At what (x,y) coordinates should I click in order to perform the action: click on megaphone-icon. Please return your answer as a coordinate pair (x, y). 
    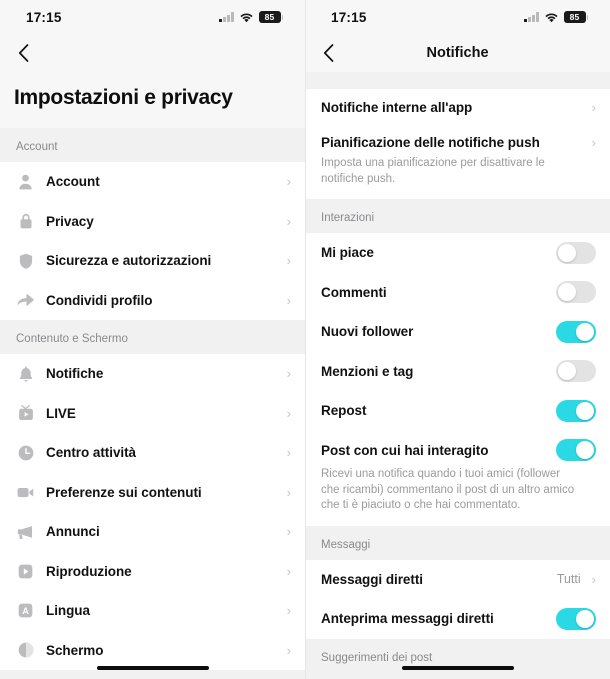
    Looking at the image, I should click on (25, 531).